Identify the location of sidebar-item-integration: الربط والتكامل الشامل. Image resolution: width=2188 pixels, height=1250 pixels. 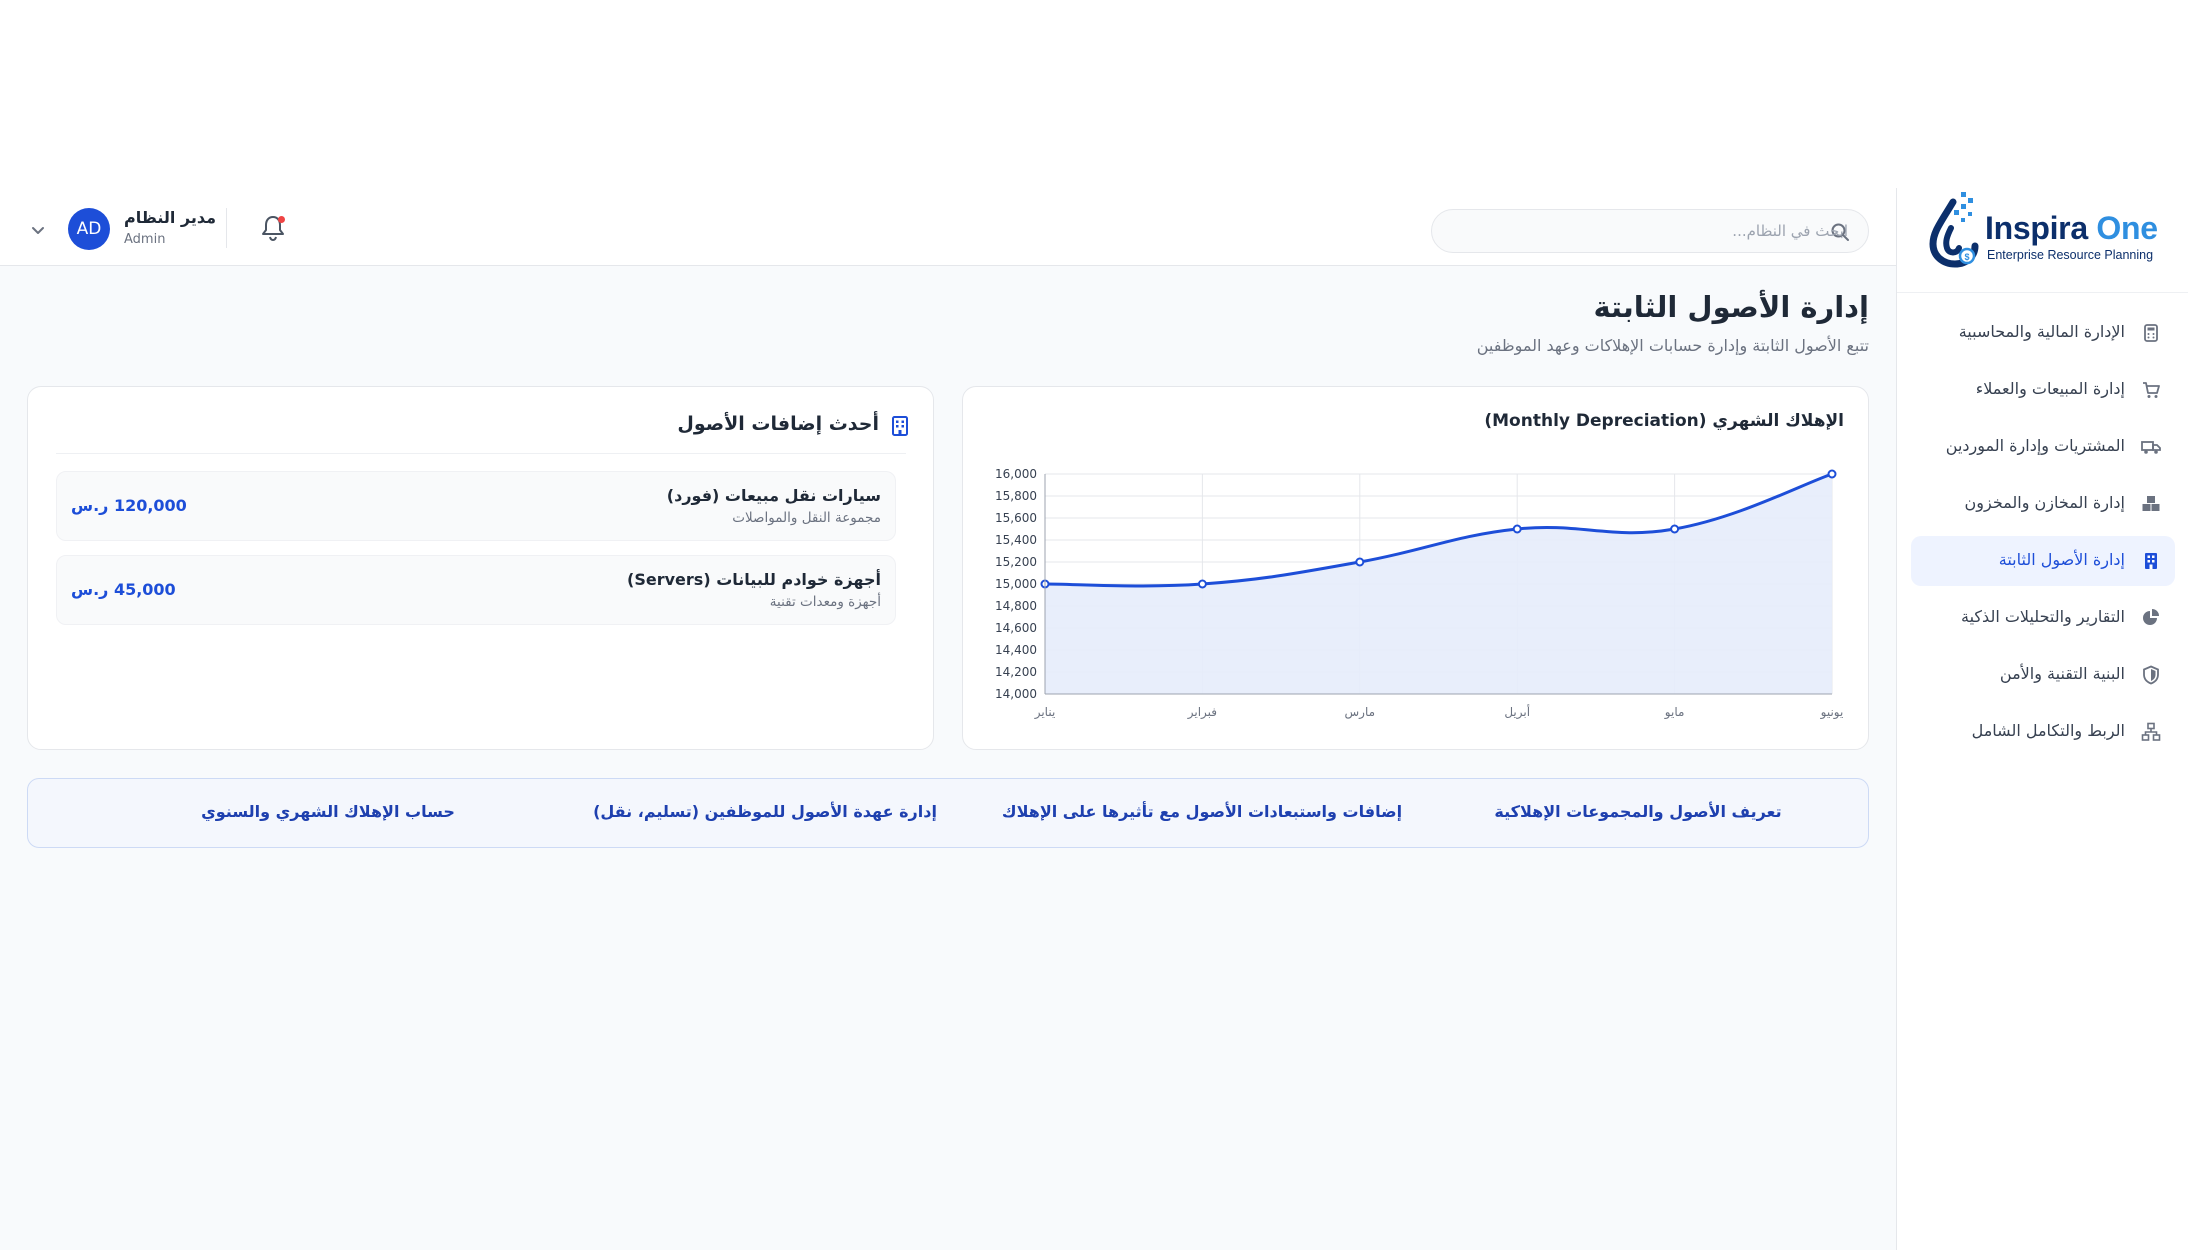
(2043, 732).